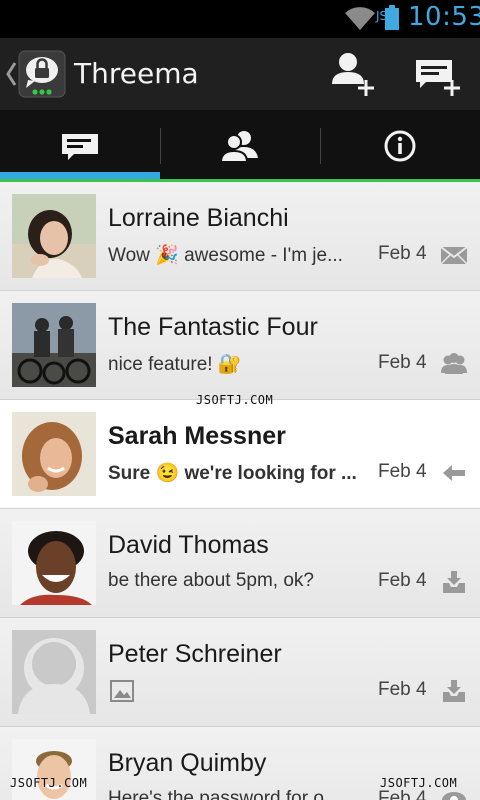  Describe the element at coordinates (454, 255) in the screenshot. I see `envelope-icon` at that location.